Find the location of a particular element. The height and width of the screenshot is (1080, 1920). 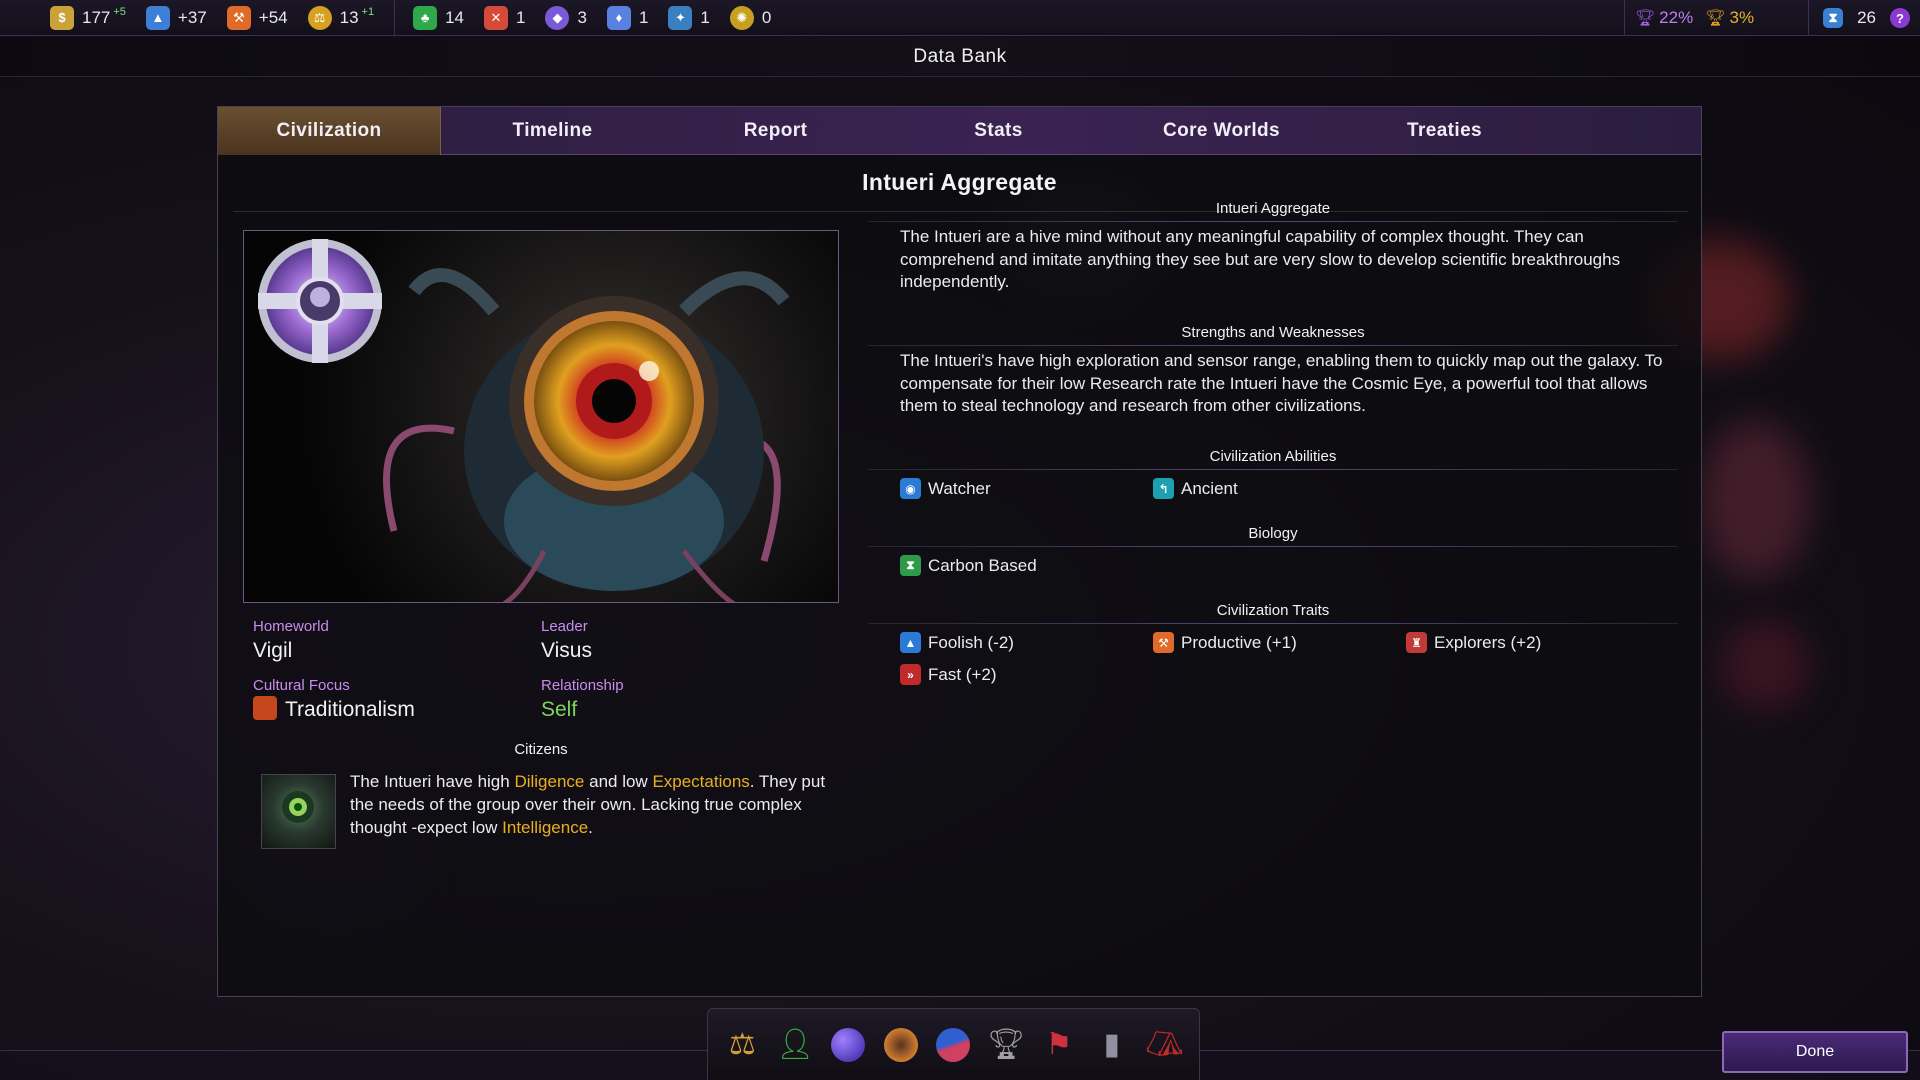

civilization-portrait is located at coordinates (541, 416).